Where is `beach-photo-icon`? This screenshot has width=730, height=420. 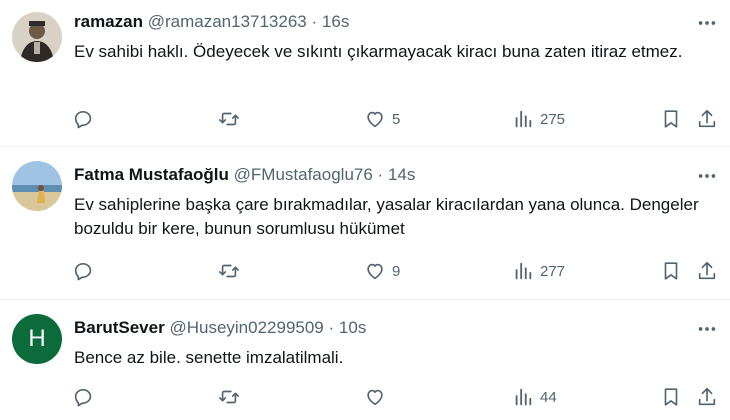
beach-photo-icon is located at coordinates (37, 186).